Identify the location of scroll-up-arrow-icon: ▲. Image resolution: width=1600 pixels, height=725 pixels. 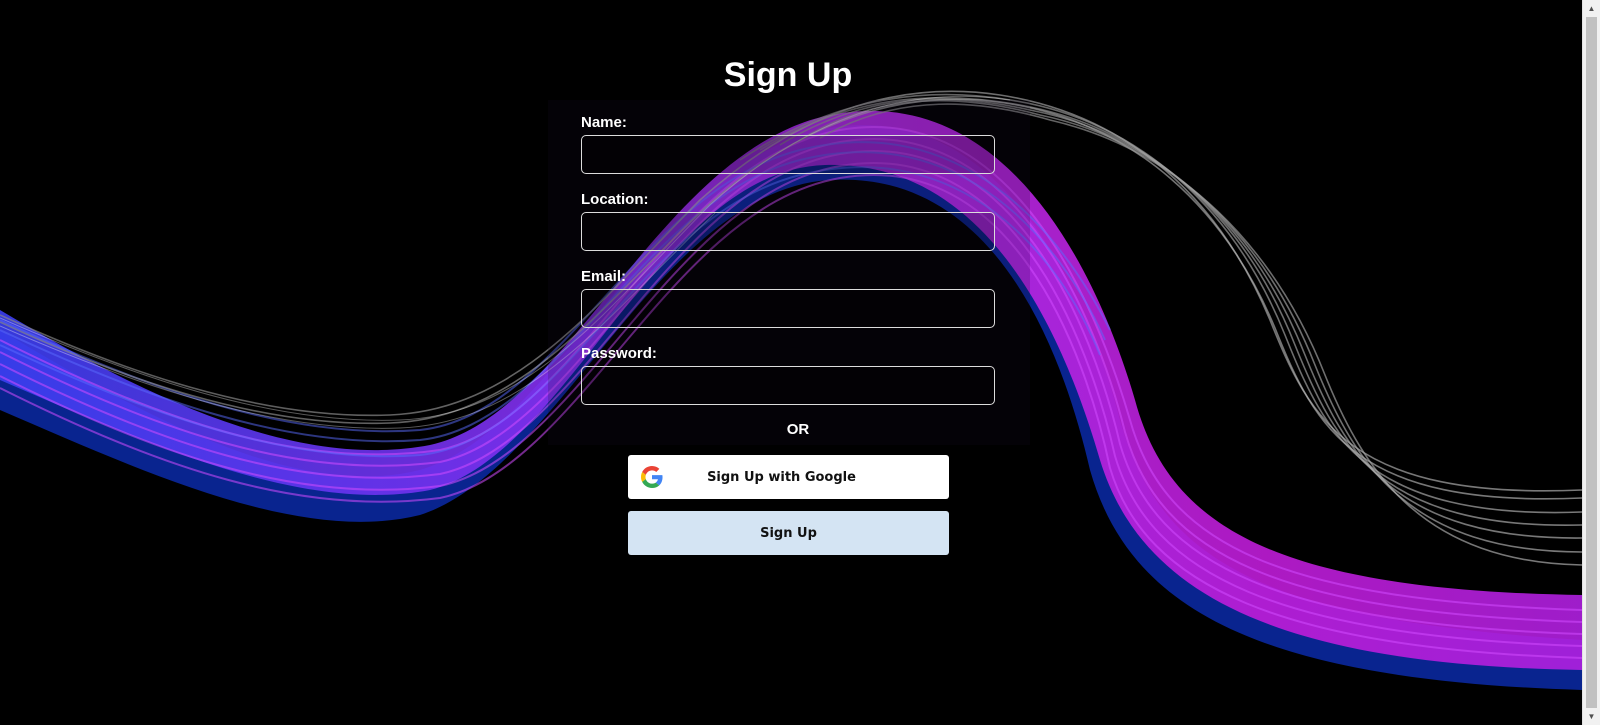
(1591, 8).